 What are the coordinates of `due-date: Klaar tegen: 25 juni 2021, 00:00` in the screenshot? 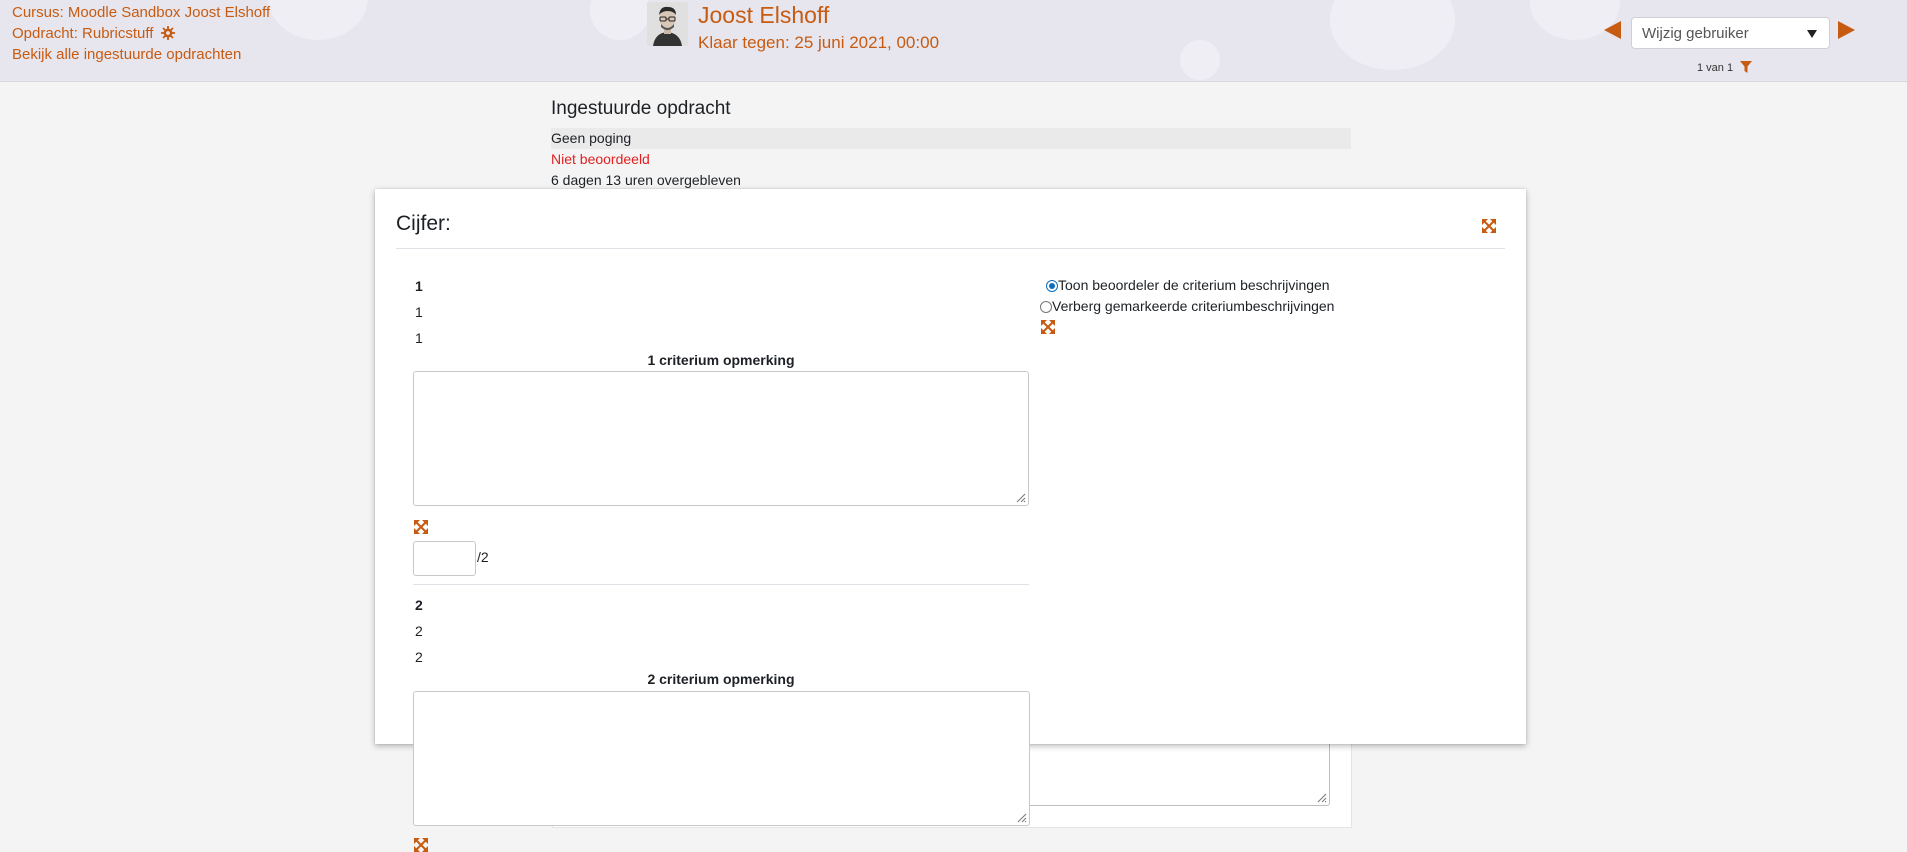 It's located at (819, 42).